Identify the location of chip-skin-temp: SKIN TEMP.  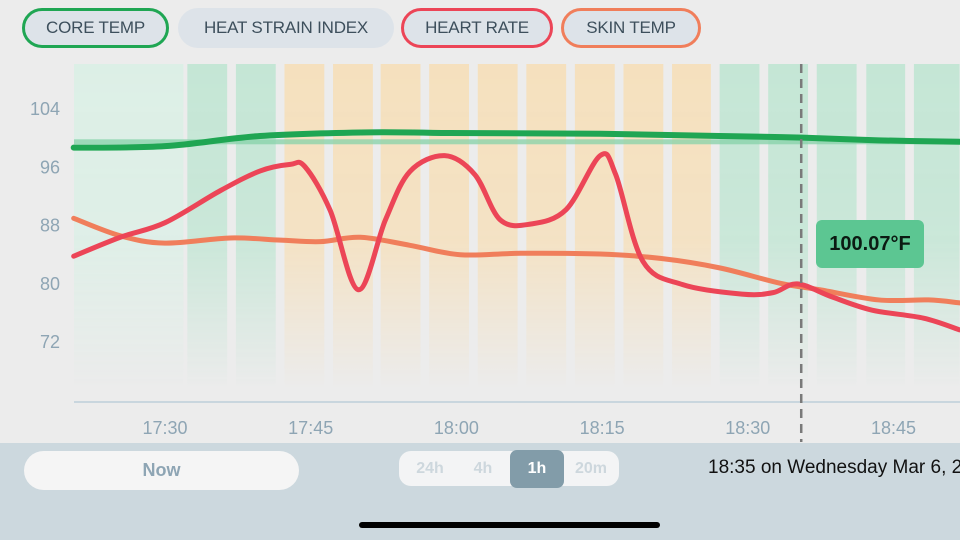
(631, 28).